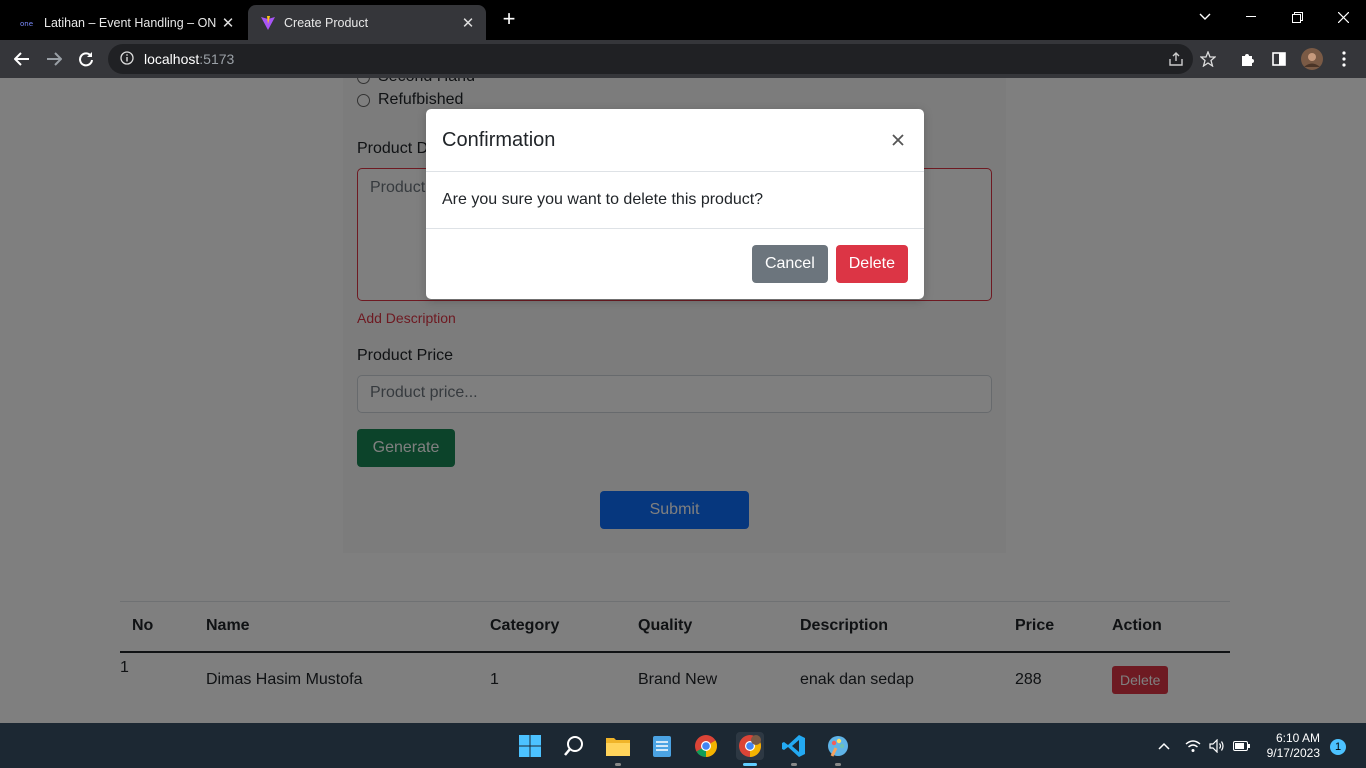 The width and height of the screenshot is (1366, 768). I want to click on clock-date: 9/17/2023, so click(1293, 753).